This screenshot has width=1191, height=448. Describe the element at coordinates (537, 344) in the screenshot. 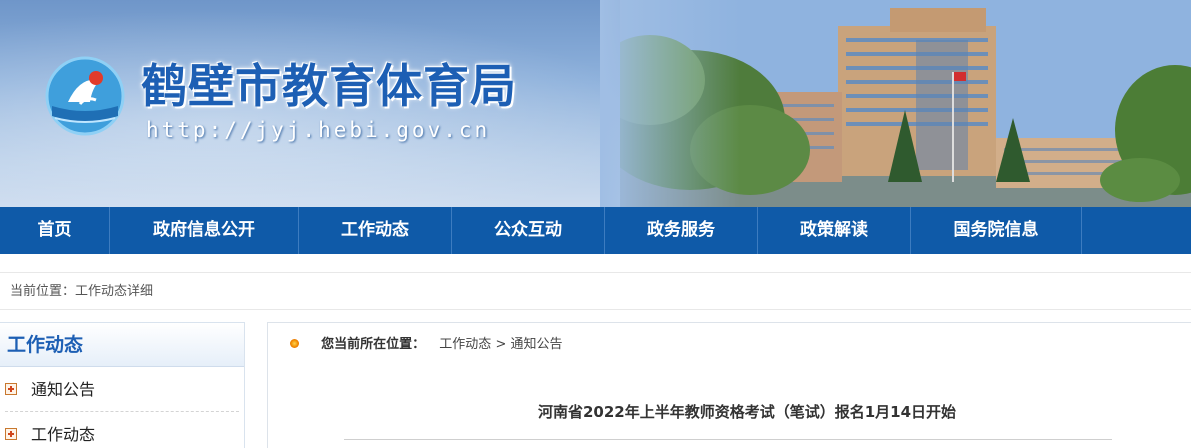

I see `breadcrumb-link-notices: 通知公告` at that location.